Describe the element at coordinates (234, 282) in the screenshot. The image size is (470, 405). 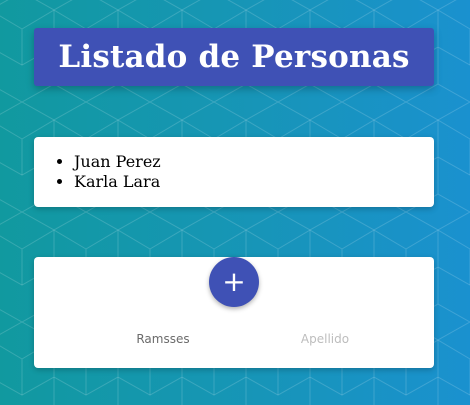
I see `add-persona-button: +` at that location.